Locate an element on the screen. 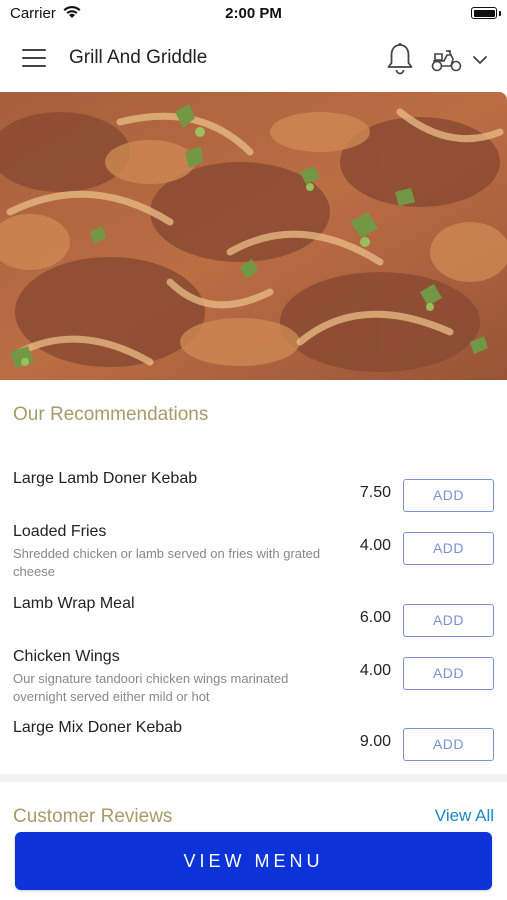 The height and width of the screenshot is (900, 507). scooter-icon is located at coordinates (447, 60).